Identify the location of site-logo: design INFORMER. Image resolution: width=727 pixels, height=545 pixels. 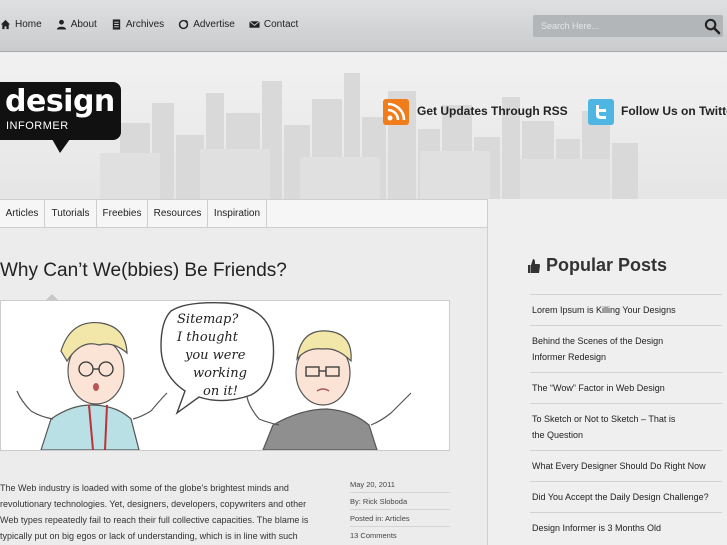
(60, 111).